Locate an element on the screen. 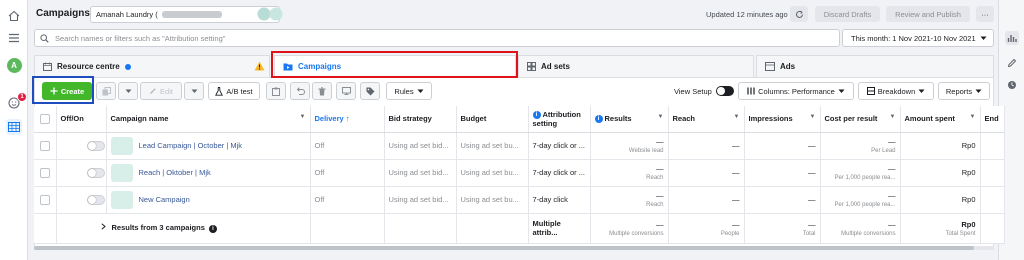 The image size is (1024, 260). summary-label-cell: Results from 3 campaigns i is located at coordinates (183, 228).